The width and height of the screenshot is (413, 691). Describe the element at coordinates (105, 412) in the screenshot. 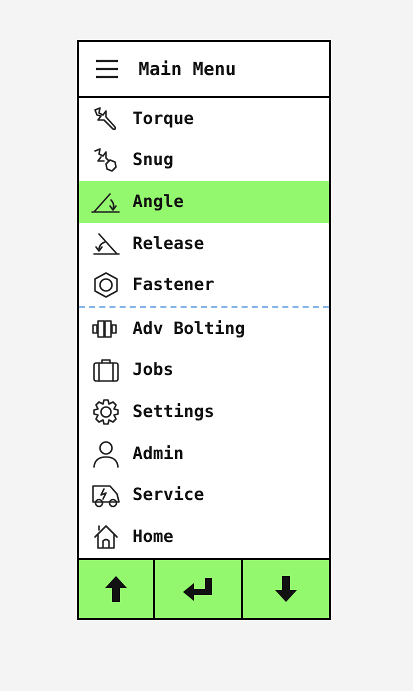

I see `gear-icon` at that location.